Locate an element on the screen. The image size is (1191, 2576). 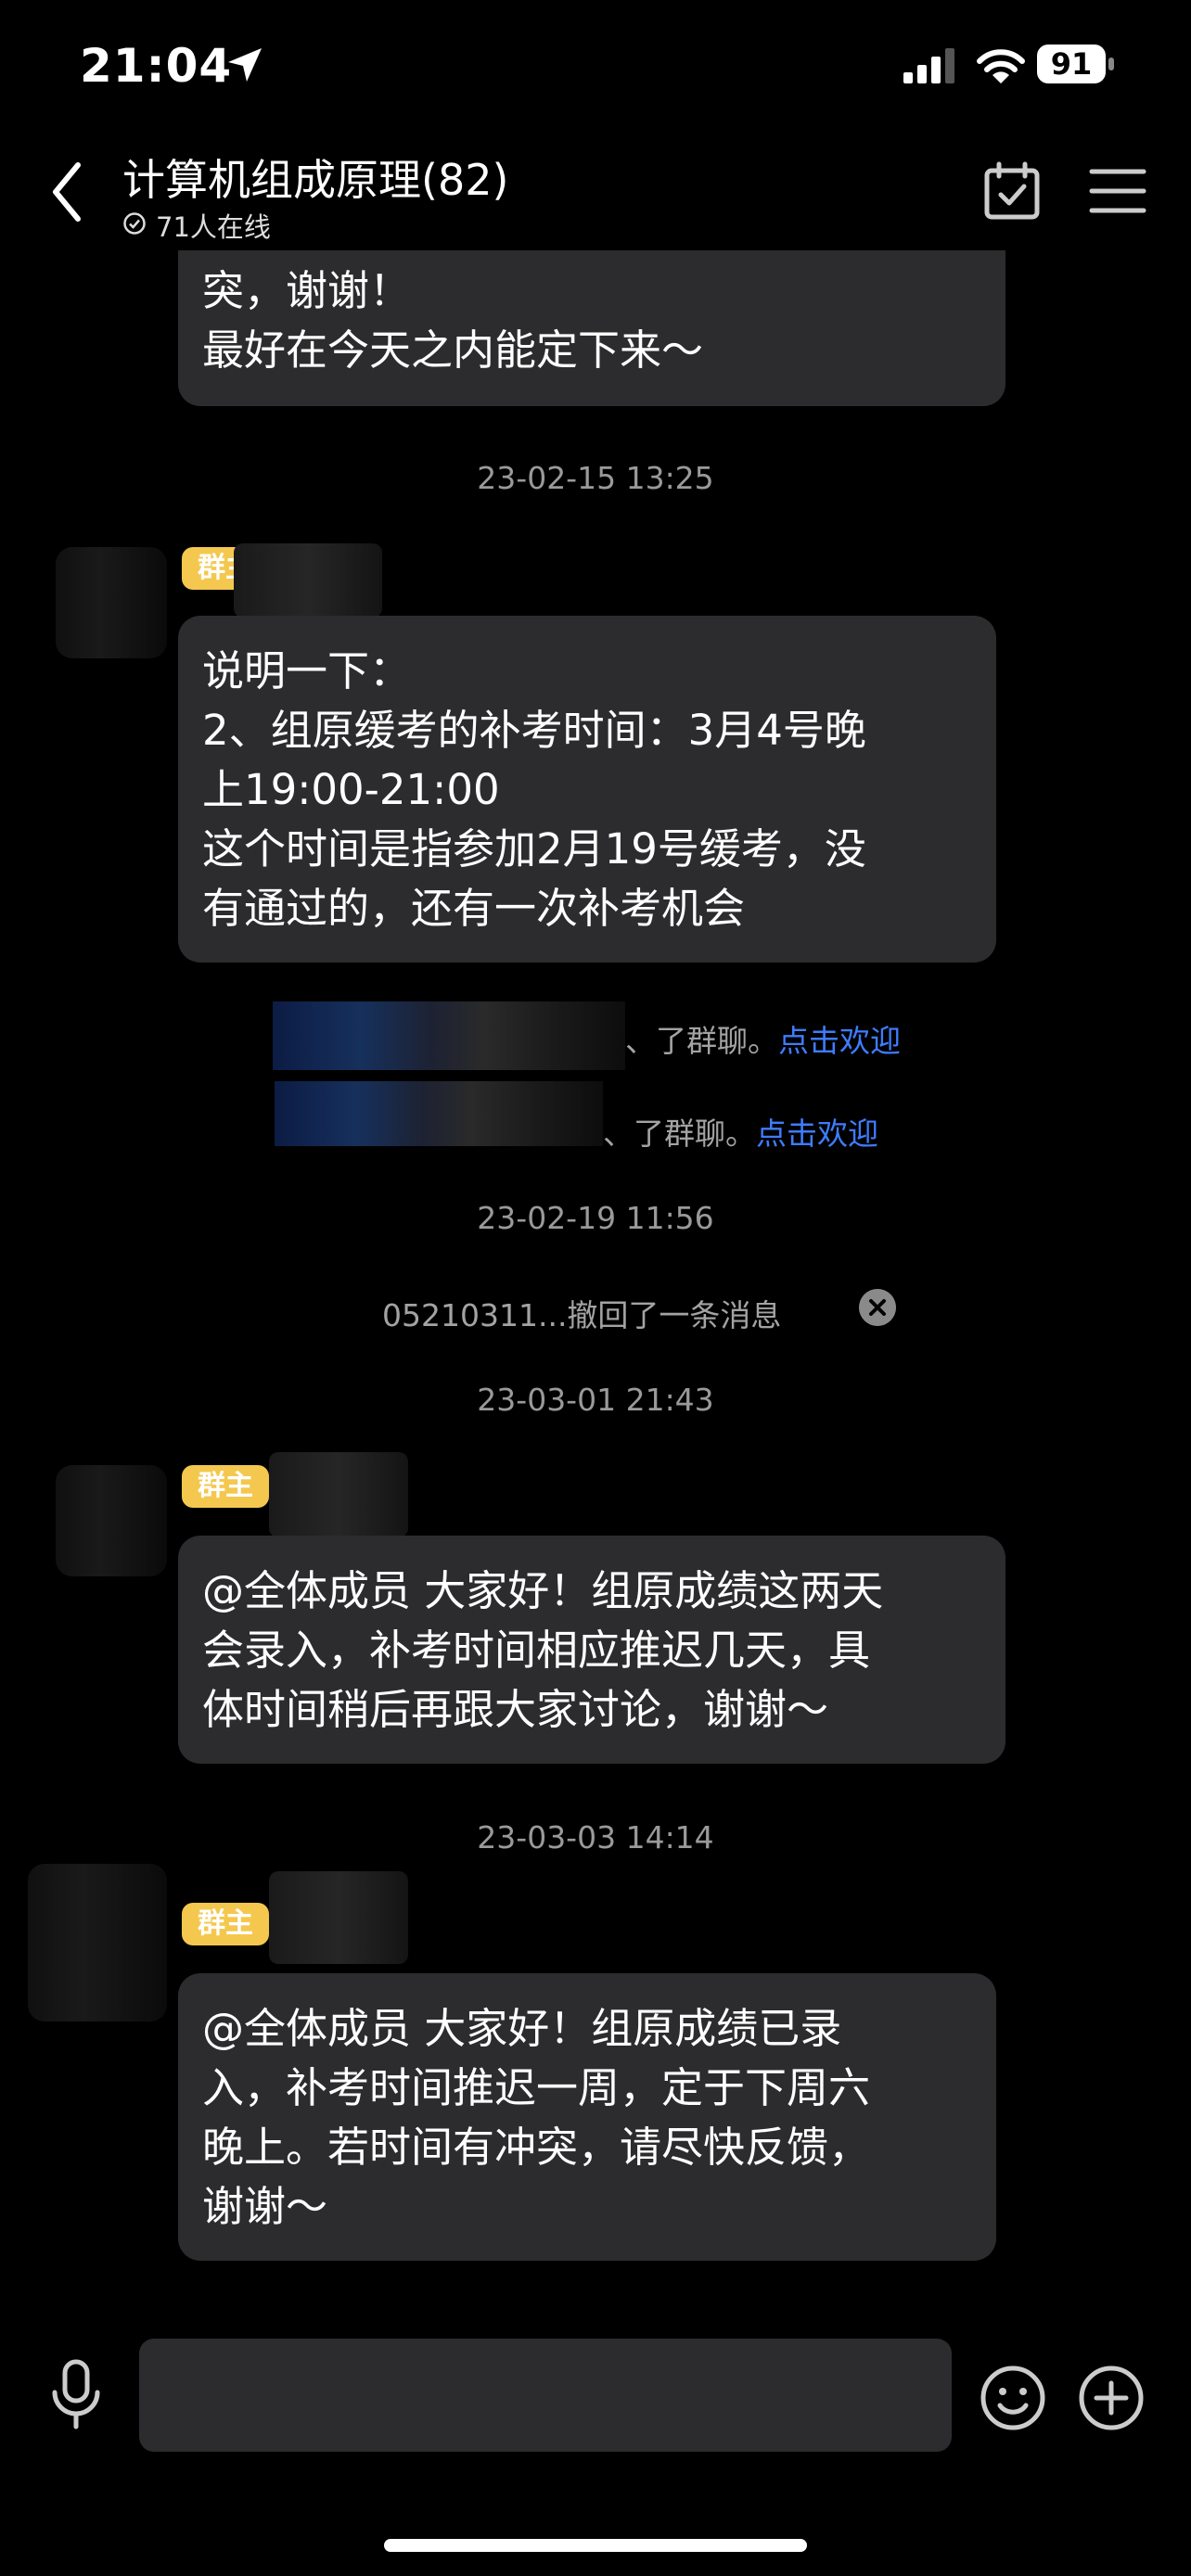
online-status-icon is located at coordinates (134, 223).